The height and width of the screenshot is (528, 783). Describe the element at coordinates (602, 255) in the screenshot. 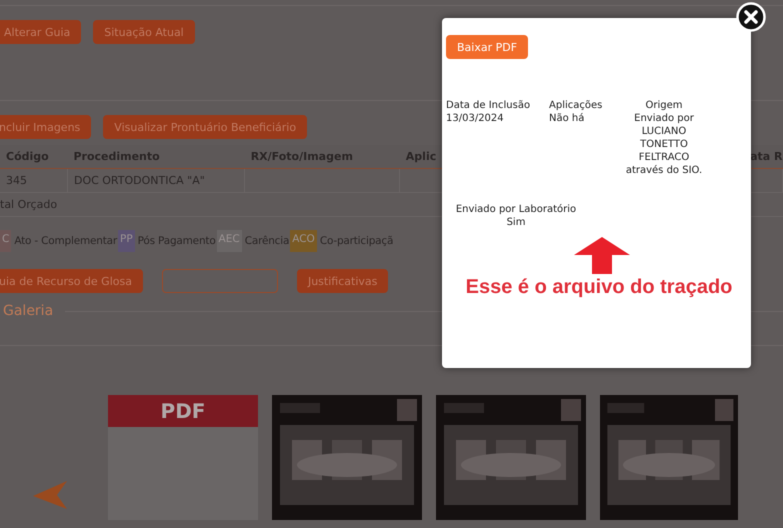

I see `up-arrow-icon` at that location.